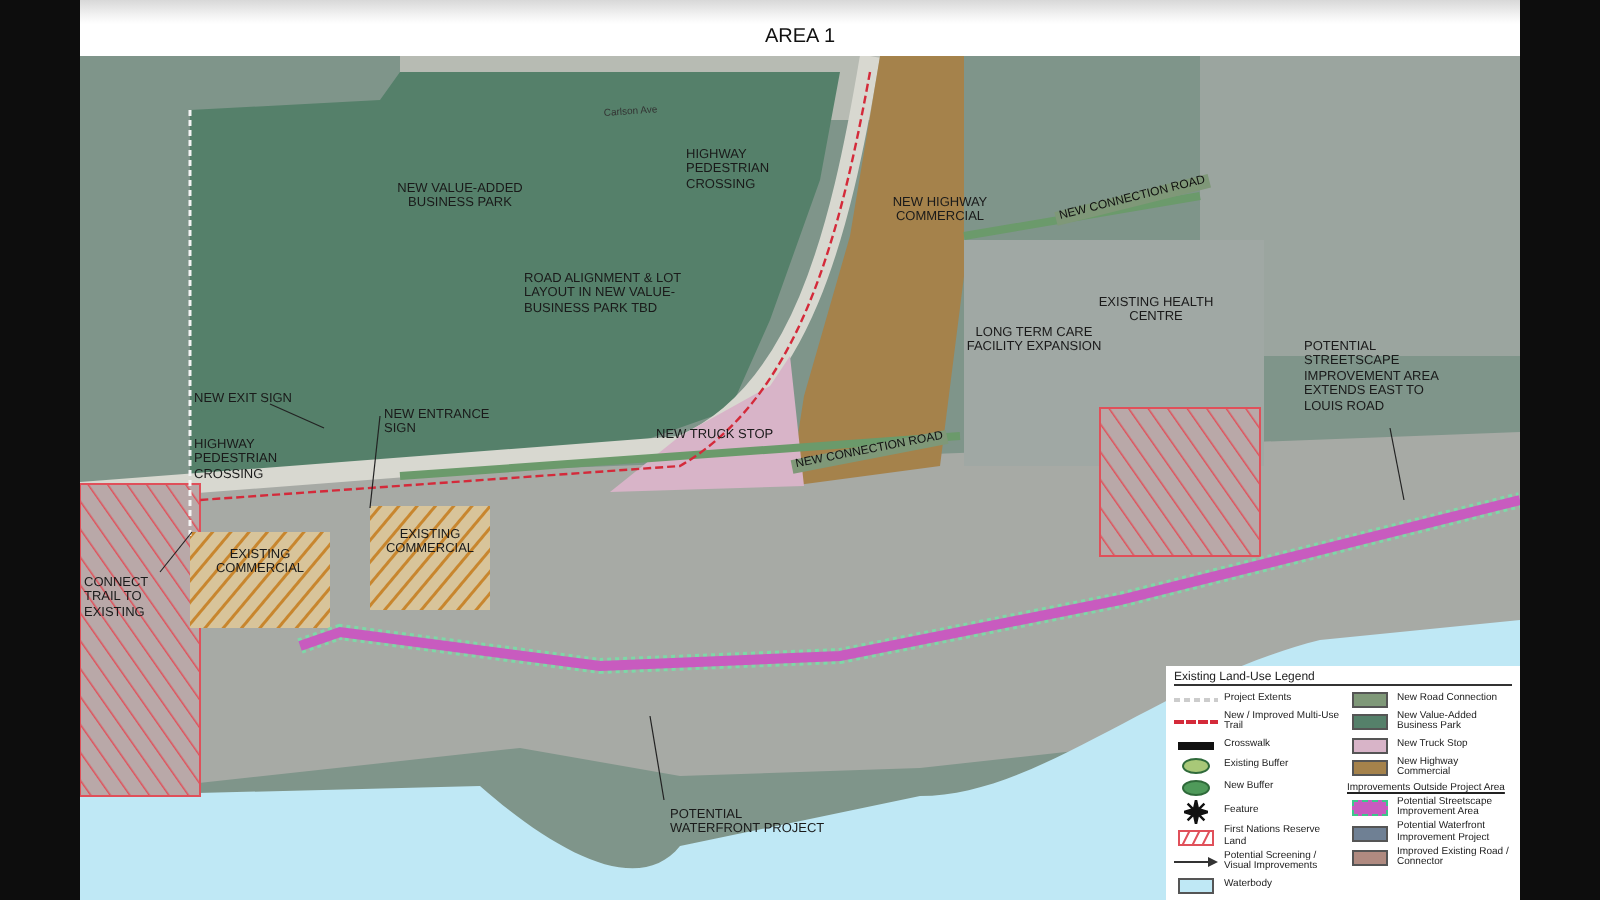 This screenshot has width=1600, height=900. I want to click on star-burst-icon, so click(1196, 811).